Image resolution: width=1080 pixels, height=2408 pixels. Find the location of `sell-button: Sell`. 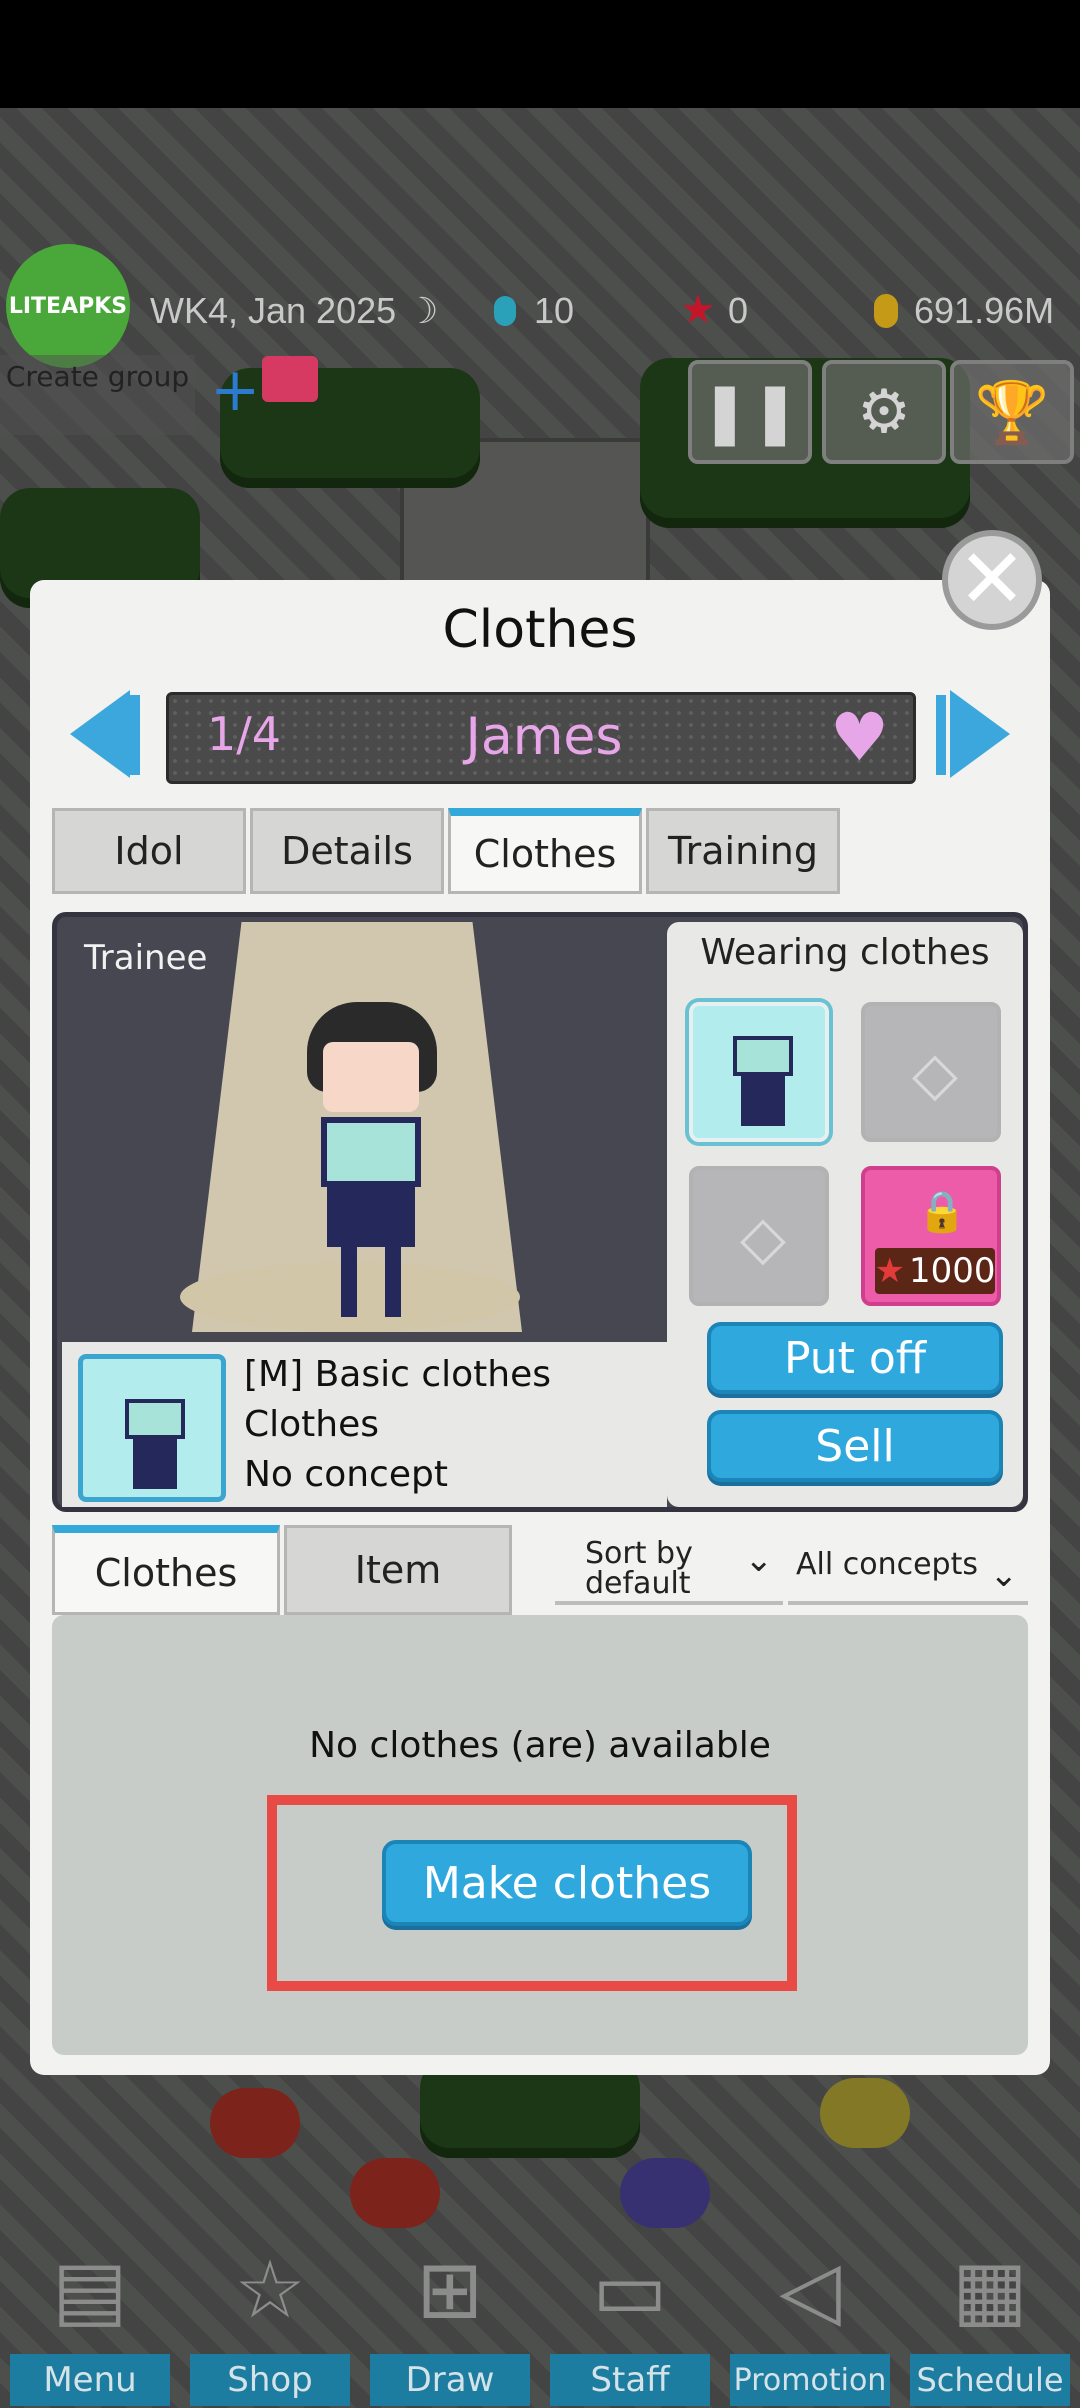

sell-button: Sell is located at coordinates (855, 1446).